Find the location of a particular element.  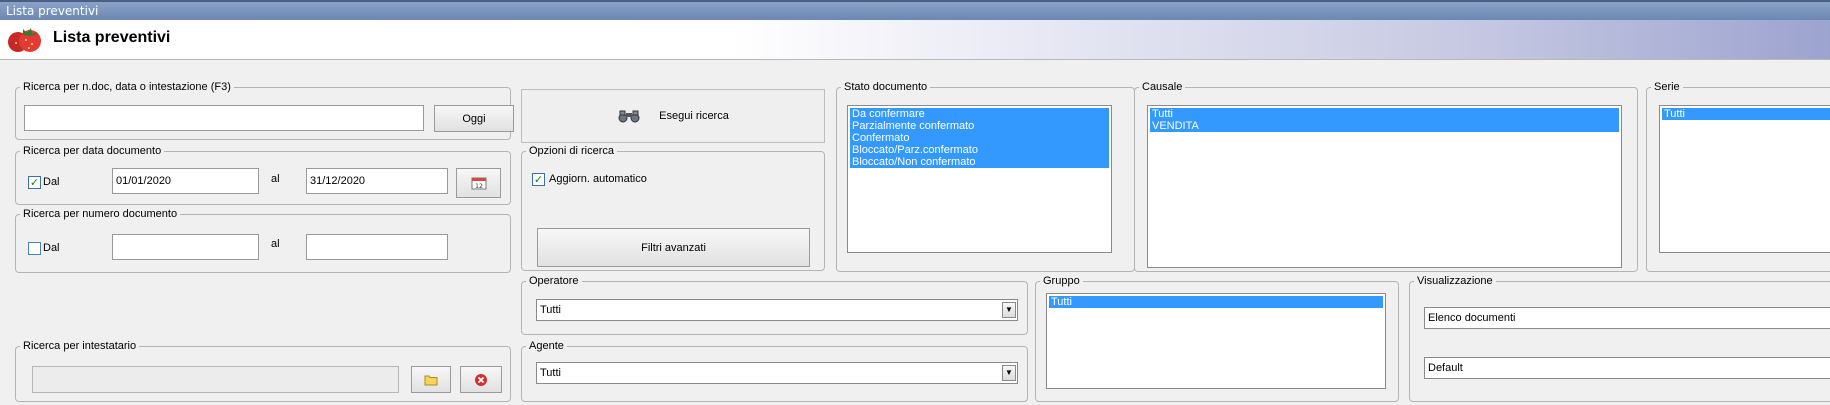

date-to-label: al is located at coordinates (275, 179).